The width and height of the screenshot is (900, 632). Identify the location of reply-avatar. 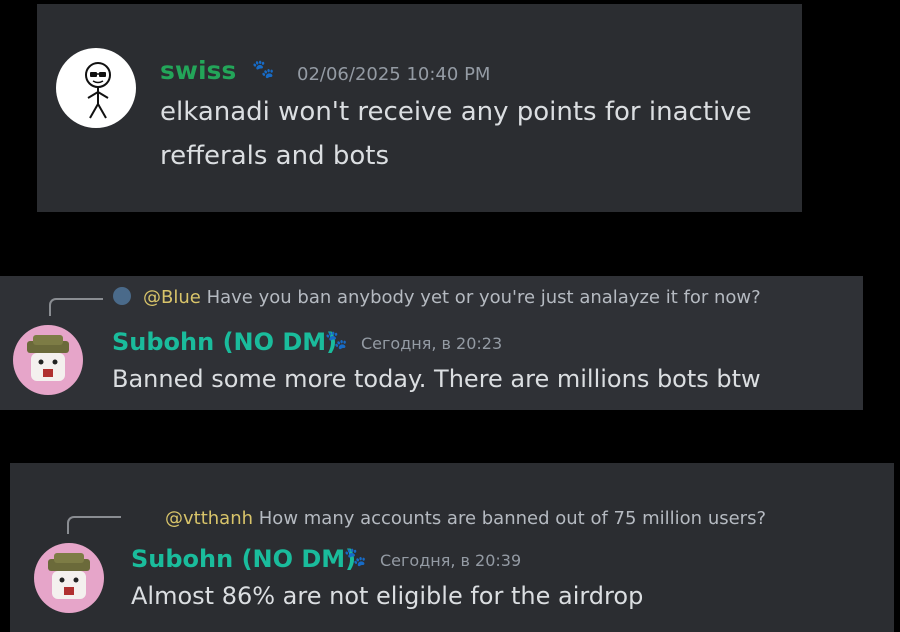
(122, 296).